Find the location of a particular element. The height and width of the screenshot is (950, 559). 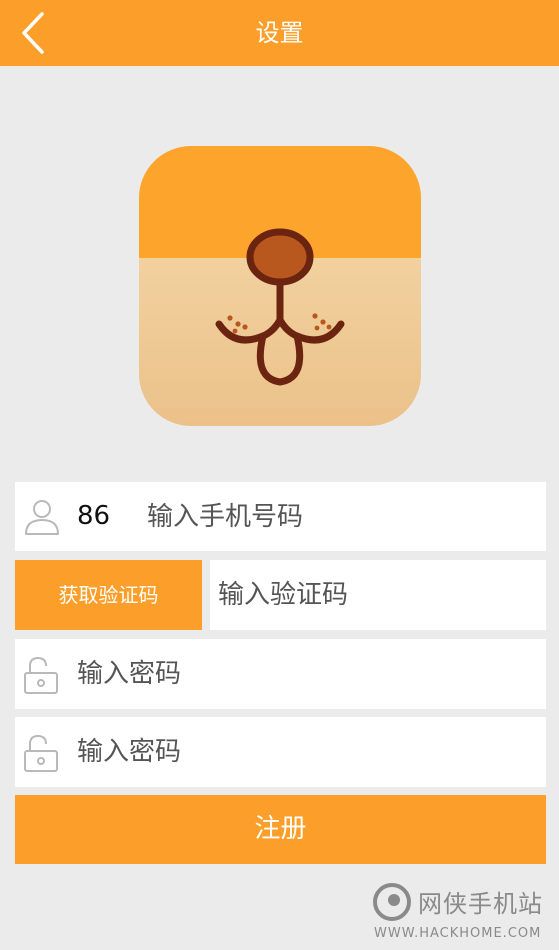

watermark: 网侠手机站 WWW.HACKHOME.COM is located at coordinates (462, 913).